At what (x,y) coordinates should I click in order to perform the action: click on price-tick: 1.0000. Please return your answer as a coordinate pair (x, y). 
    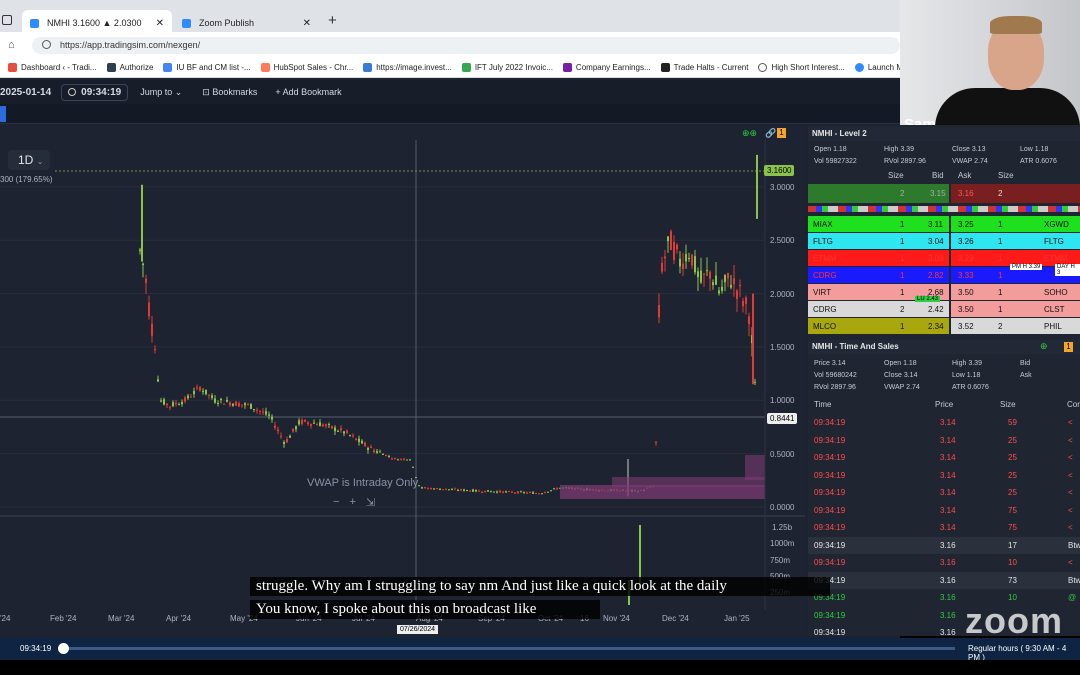
    Looking at the image, I should click on (782, 400).